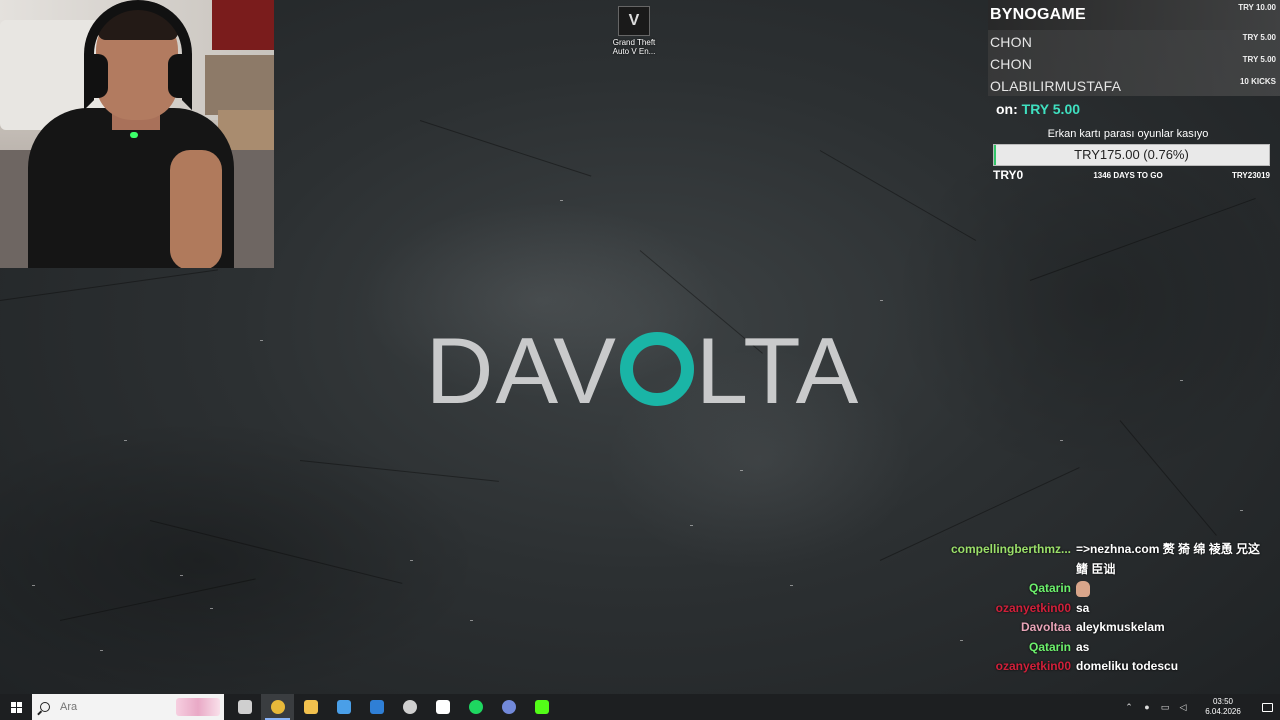  What do you see at coordinates (1165, 707) in the screenshot?
I see `network-icon: ▭` at bounding box center [1165, 707].